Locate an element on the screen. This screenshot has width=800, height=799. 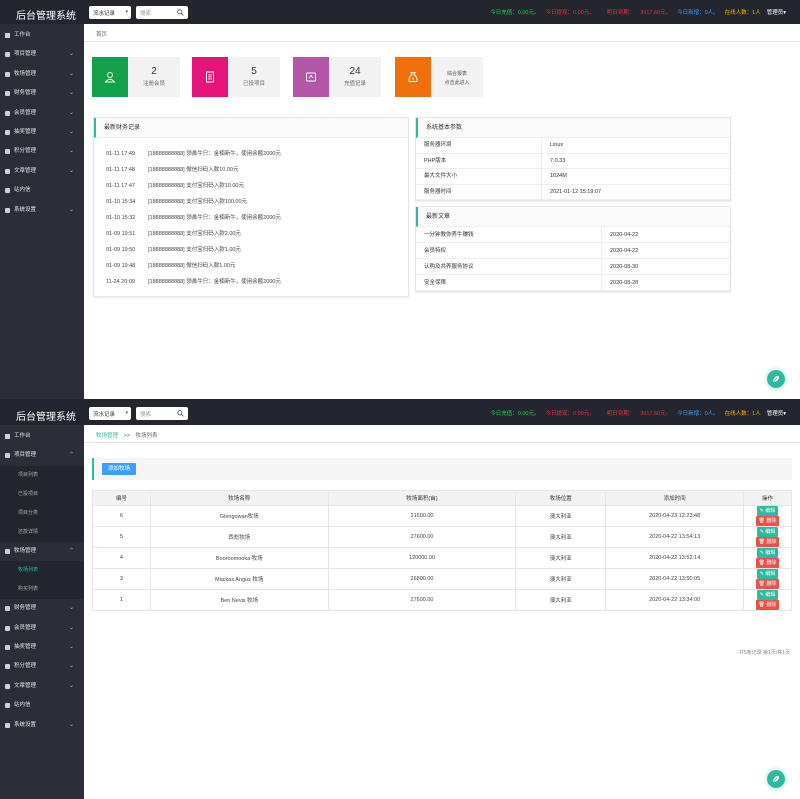
breadcrumb: 首页 is located at coordinates (442, 33).